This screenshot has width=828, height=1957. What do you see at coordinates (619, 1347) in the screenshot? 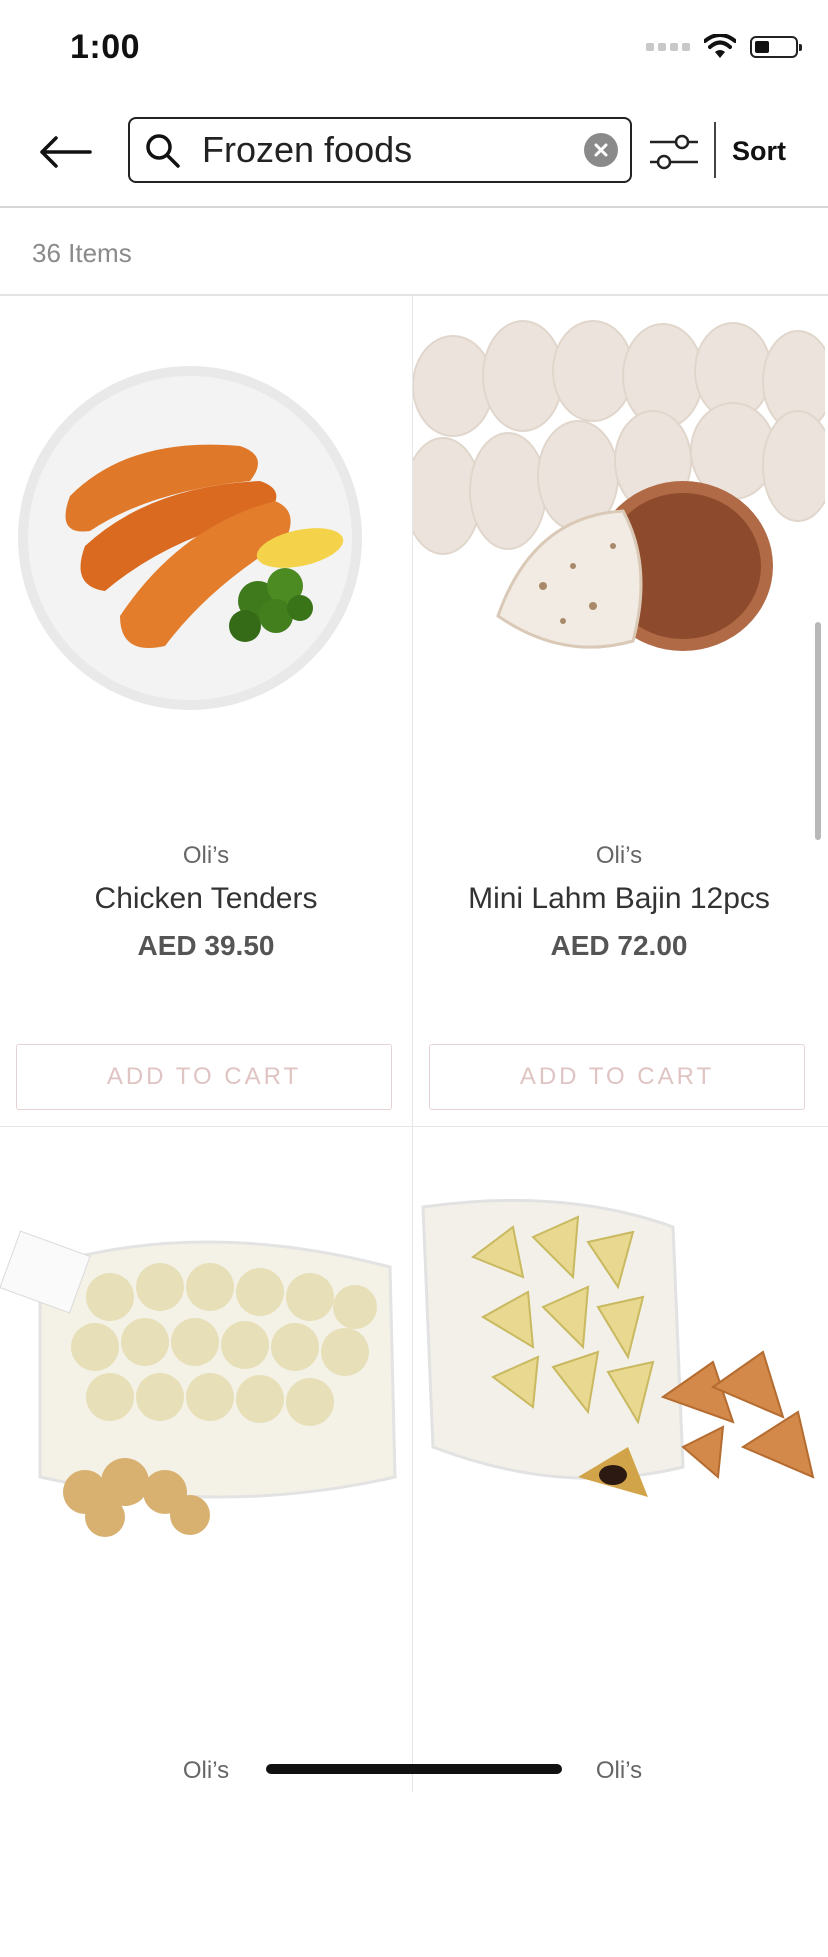
I see `product-image-fatayer` at bounding box center [619, 1347].